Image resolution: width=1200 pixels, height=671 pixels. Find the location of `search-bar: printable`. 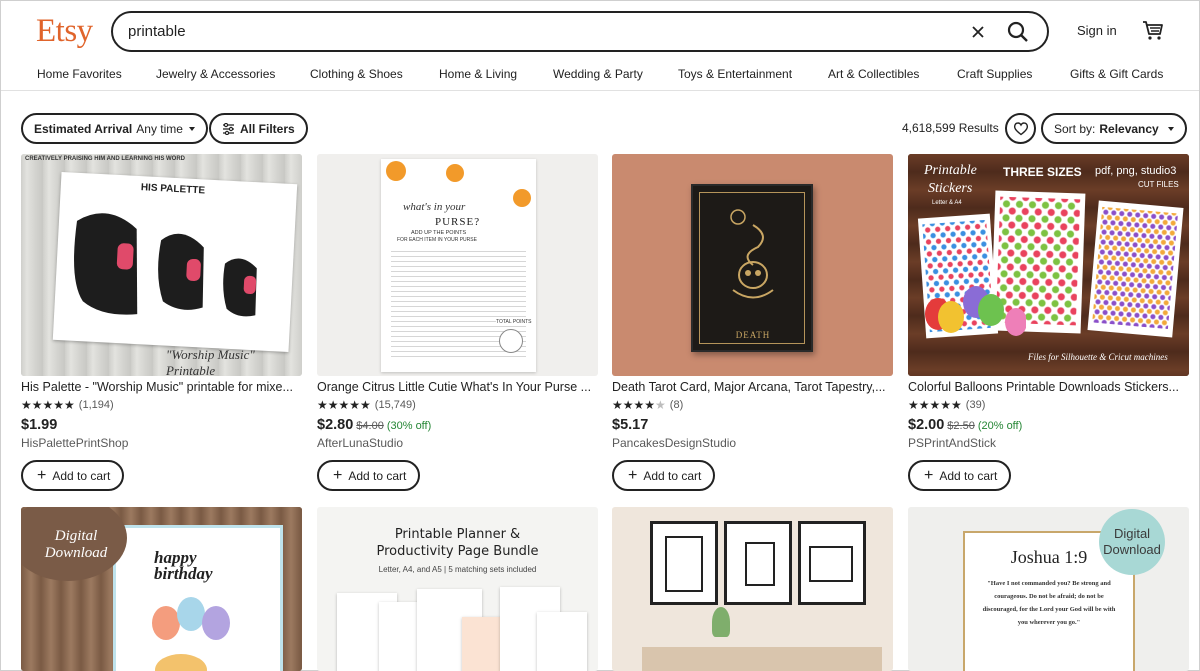

search-bar: printable is located at coordinates (580, 31).